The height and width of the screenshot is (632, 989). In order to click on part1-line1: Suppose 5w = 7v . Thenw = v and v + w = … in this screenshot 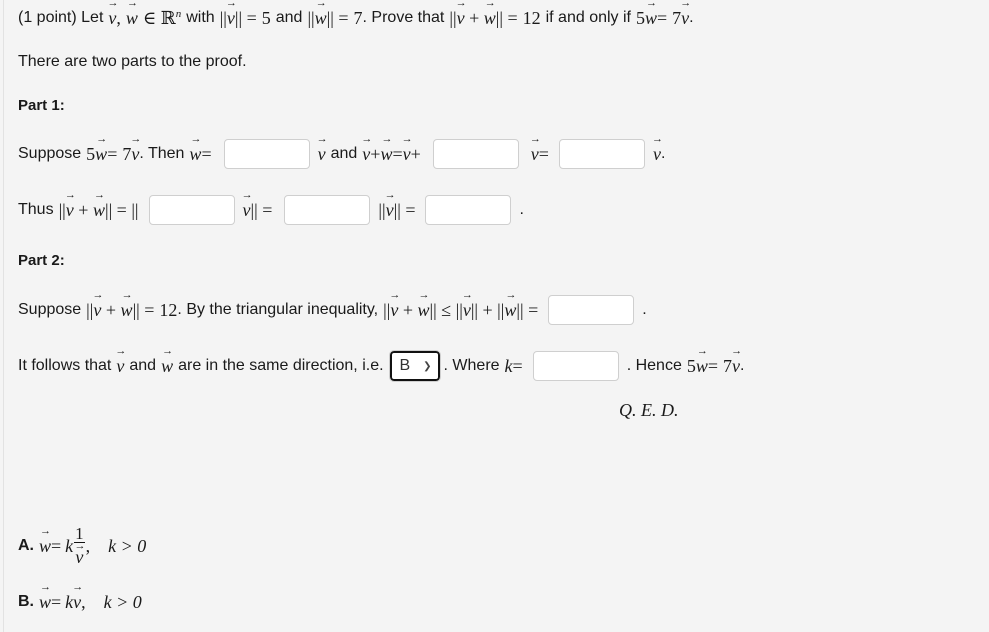, I will do `click(341, 154)`.